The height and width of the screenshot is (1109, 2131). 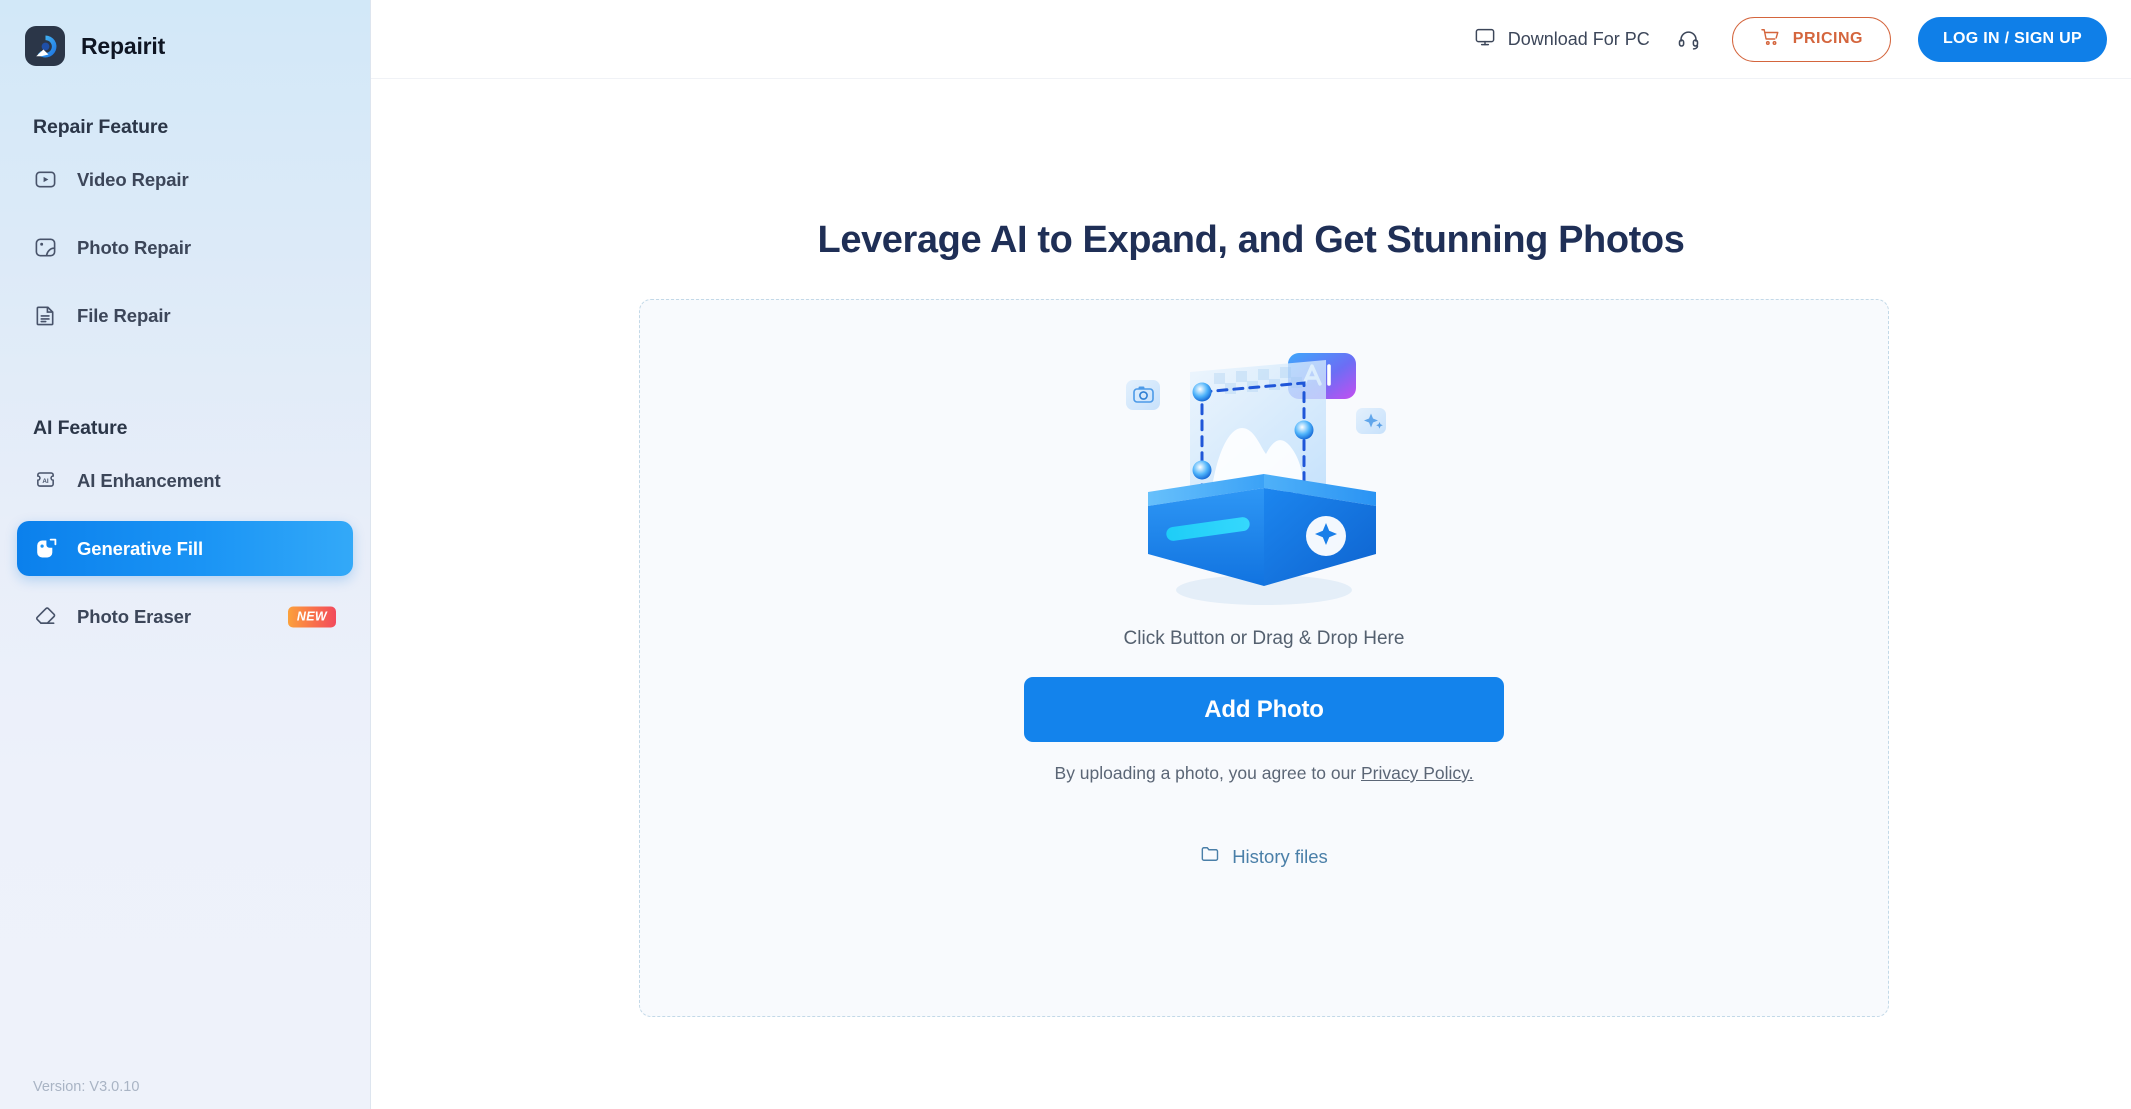 I want to click on download-for-pc-button: Download For PC, so click(x=1562, y=39).